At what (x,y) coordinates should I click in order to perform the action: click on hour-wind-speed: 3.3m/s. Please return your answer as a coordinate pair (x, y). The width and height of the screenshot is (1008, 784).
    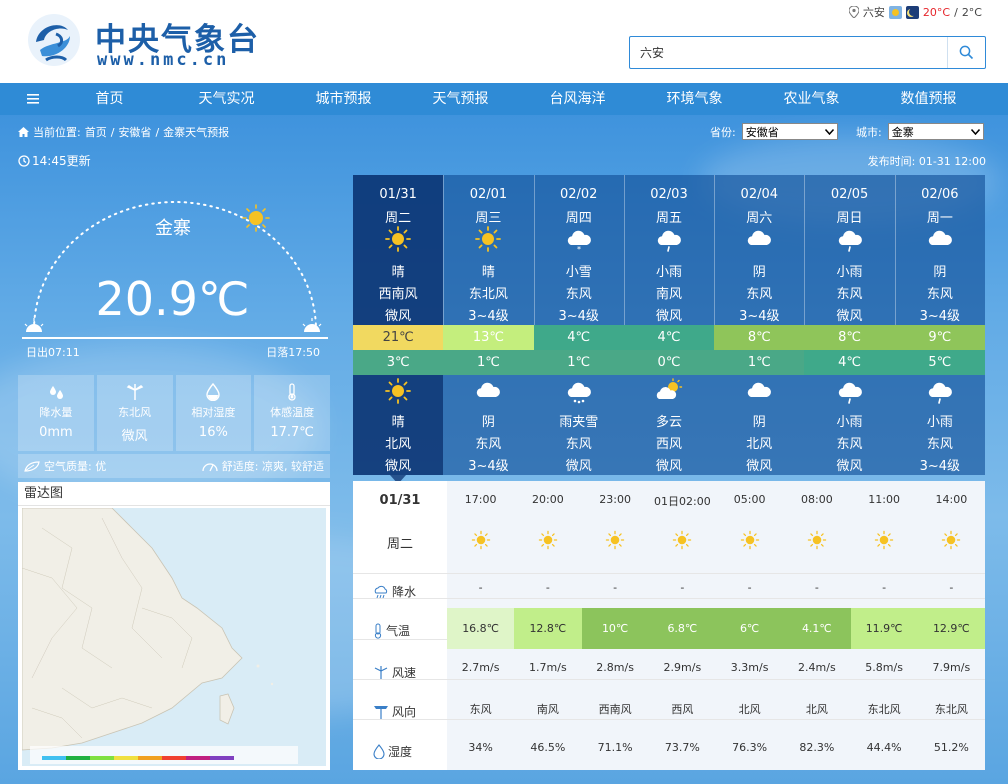
    Looking at the image, I should click on (749, 667).